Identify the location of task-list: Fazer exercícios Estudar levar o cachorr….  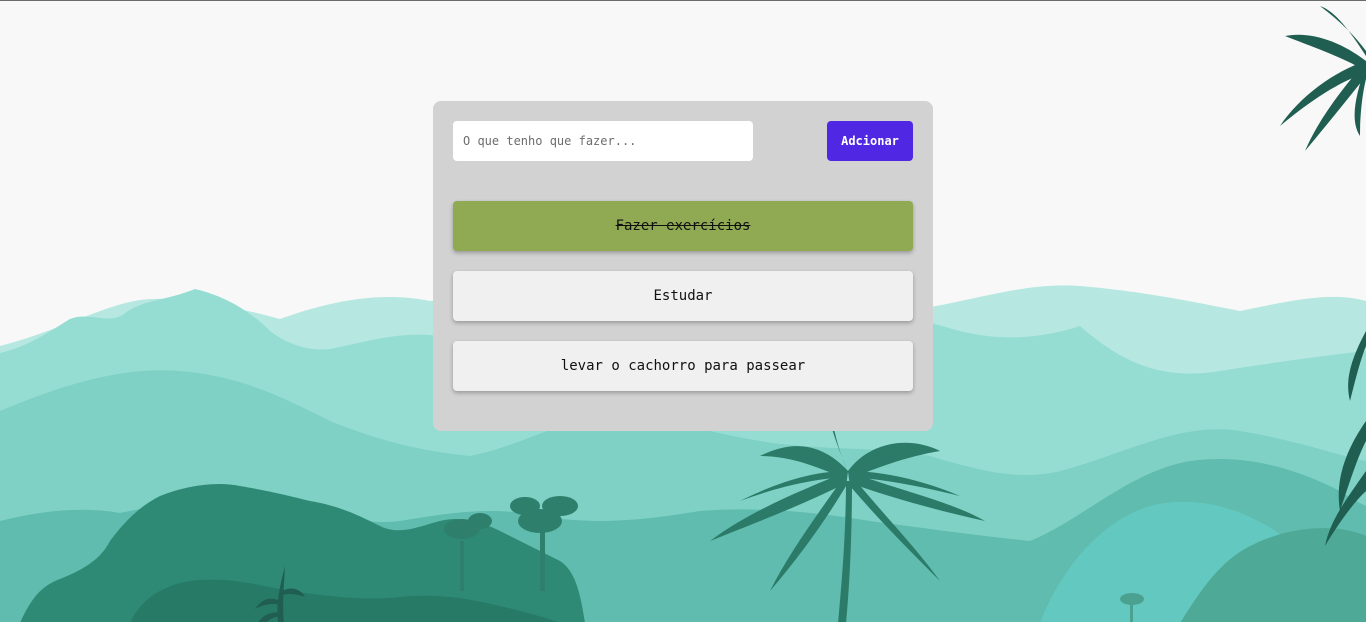
(683, 306).